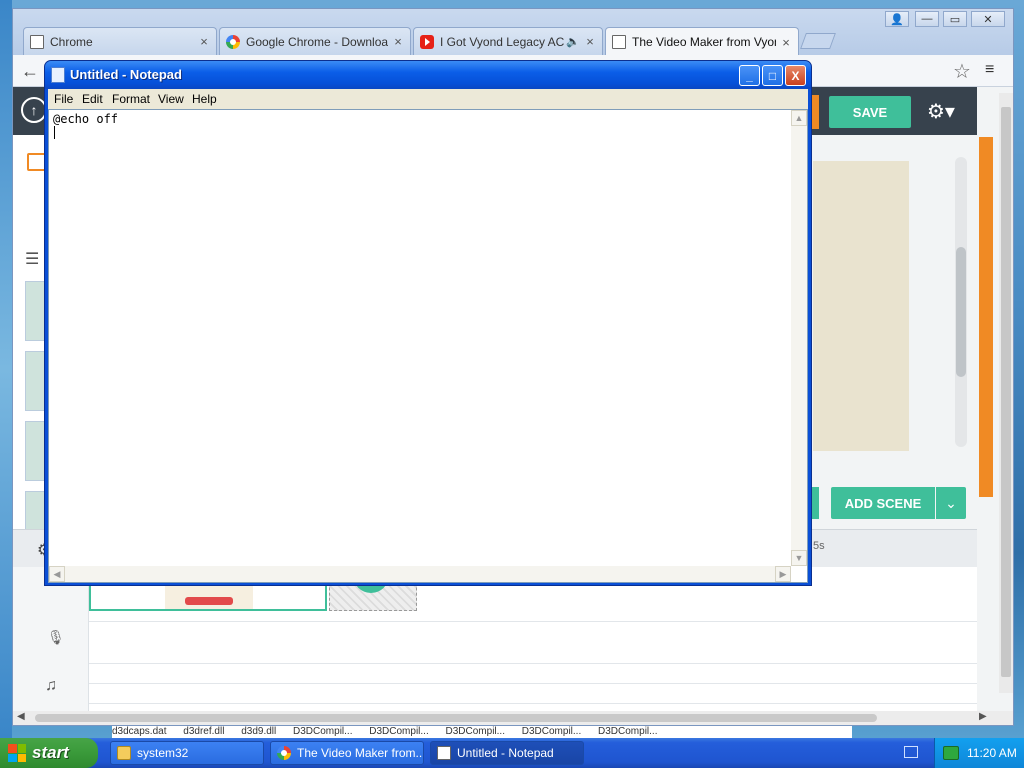  I want to click on chrome-menu-icon: ≡, so click(989, 70).